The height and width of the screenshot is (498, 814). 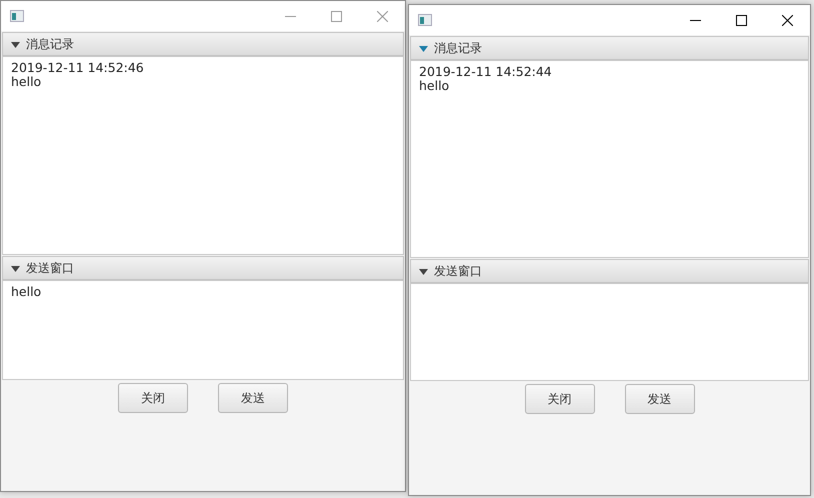 I want to click on message-input: hello, so click(x=203, y=330).